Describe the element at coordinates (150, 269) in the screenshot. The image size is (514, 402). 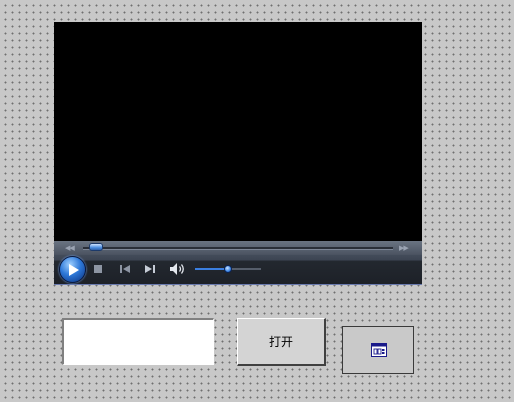
I see `next-icon` at that location.